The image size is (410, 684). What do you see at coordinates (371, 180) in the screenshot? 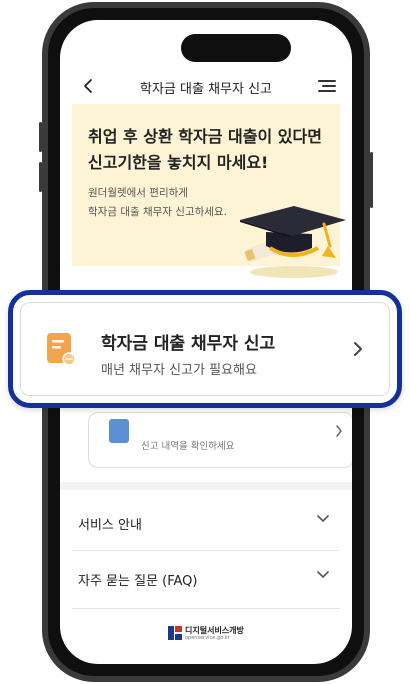
I see `power-button` at bounding box center [371, 180].